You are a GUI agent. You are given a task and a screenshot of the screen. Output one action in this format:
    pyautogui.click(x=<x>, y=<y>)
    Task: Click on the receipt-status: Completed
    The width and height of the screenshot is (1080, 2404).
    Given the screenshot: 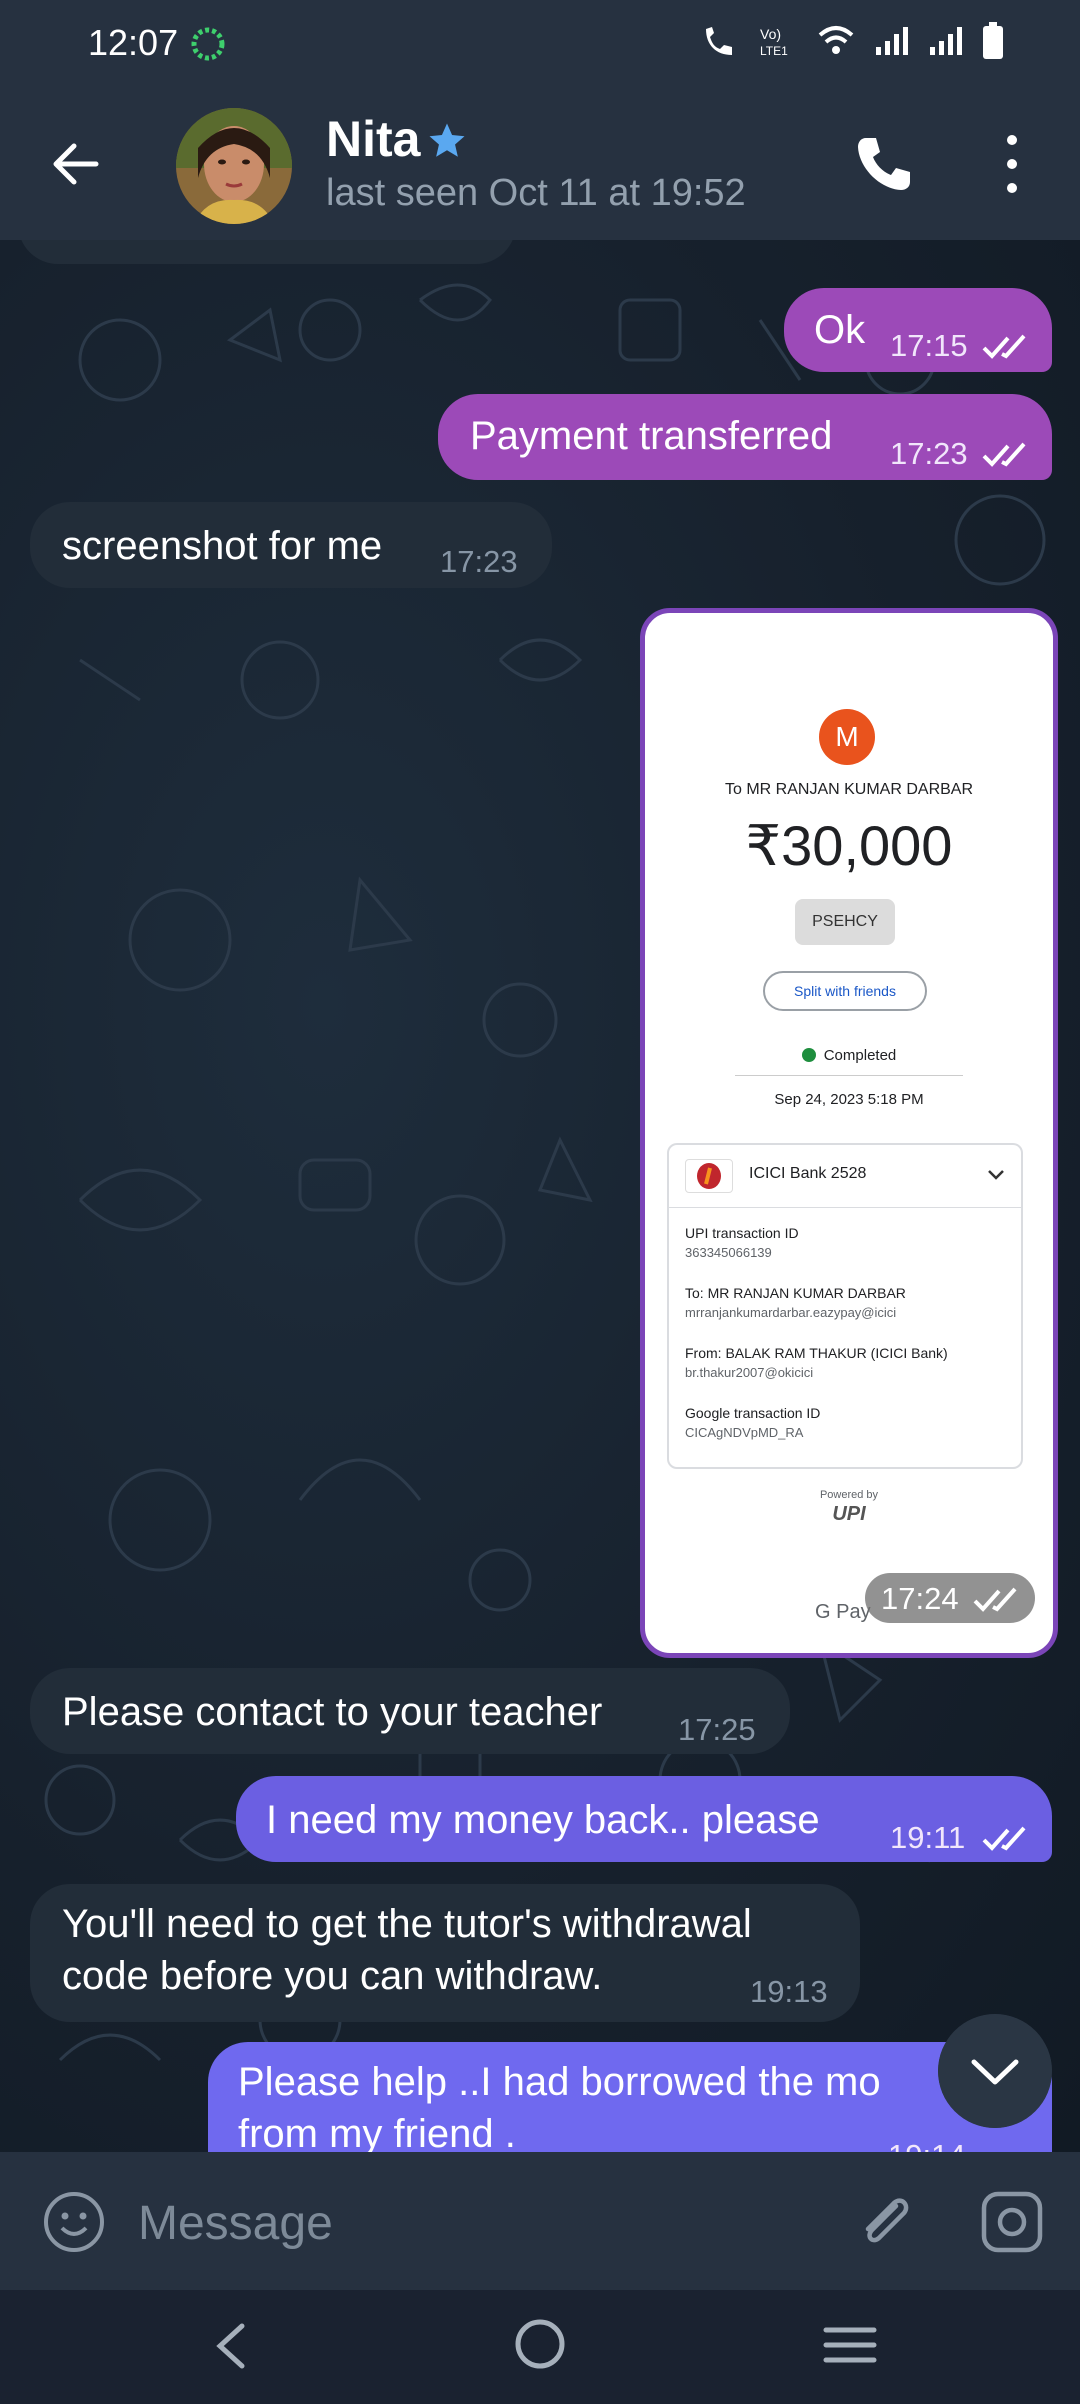 What is the action you would take?
    pyautogui.click(x=849, y=1055)
    